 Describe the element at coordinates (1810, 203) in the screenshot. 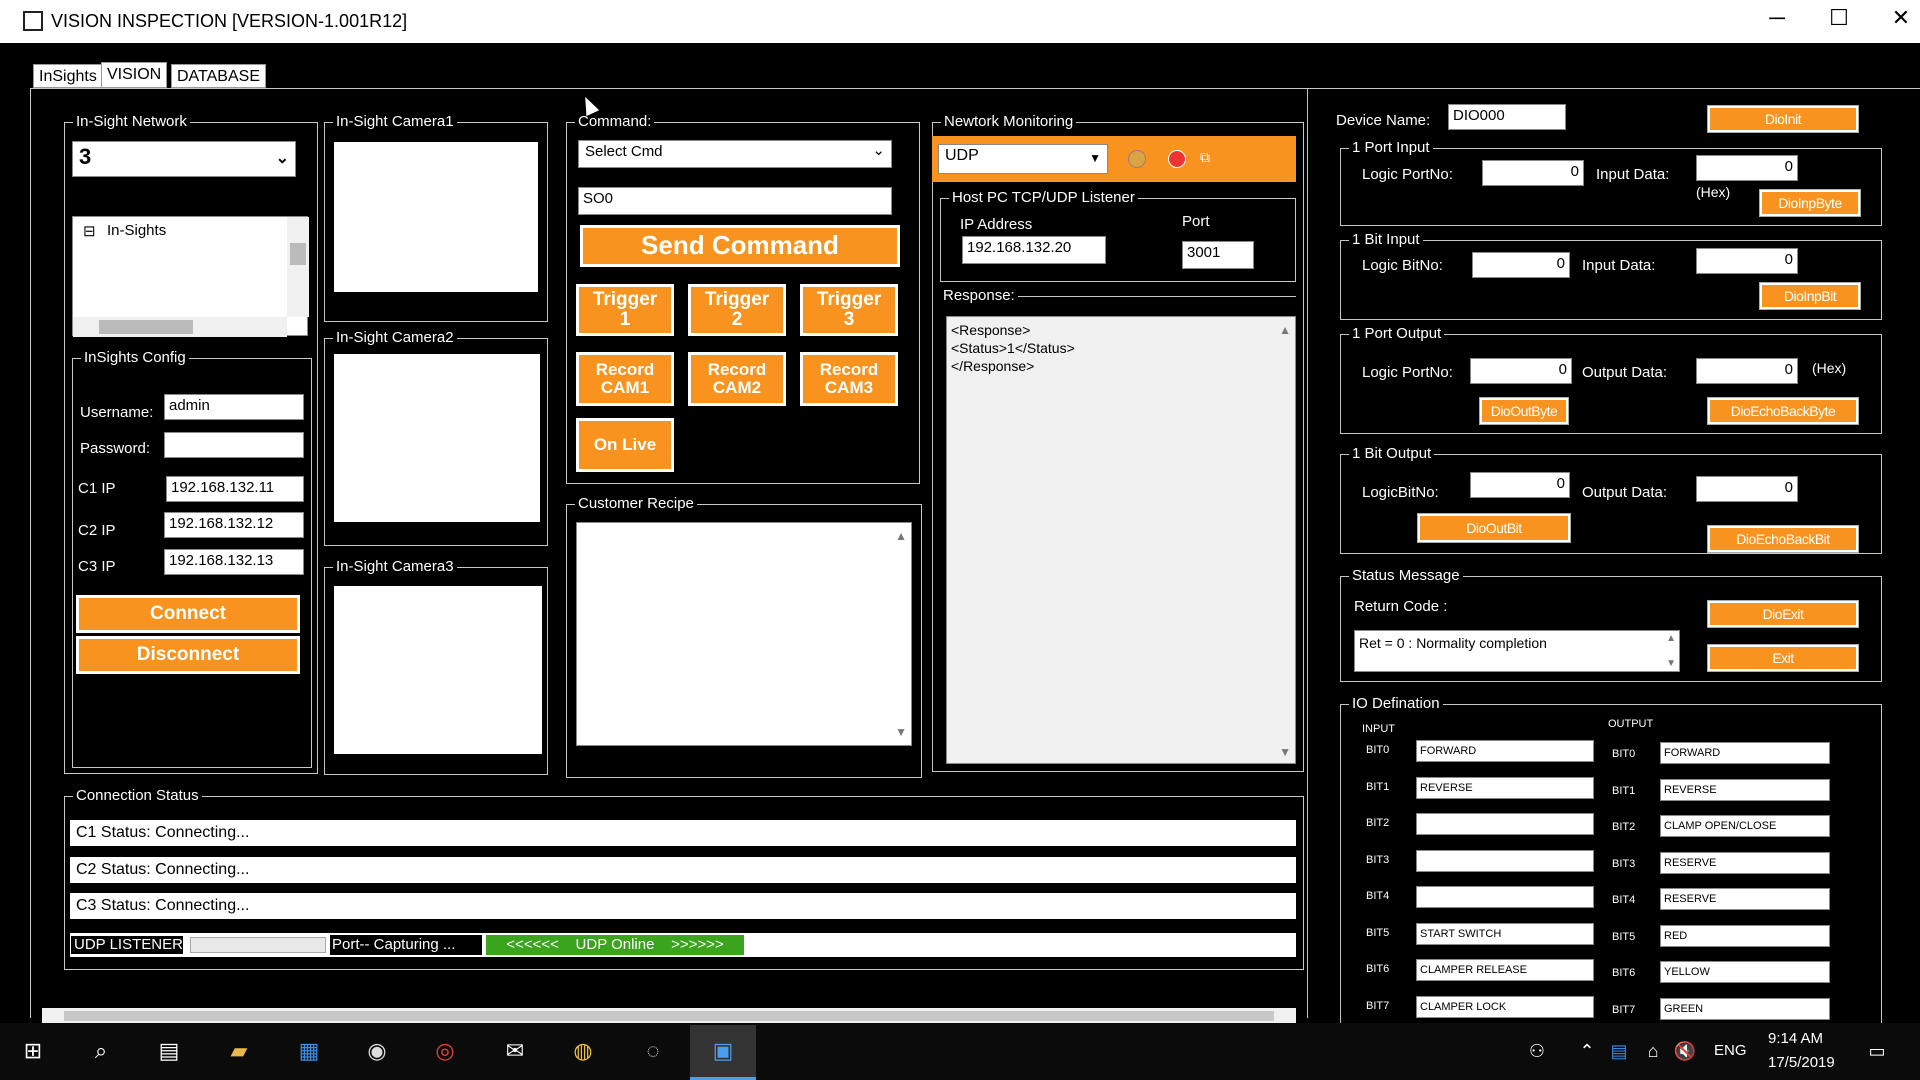

I see `dio-inp-byte-button: DioInpByte` at that location.